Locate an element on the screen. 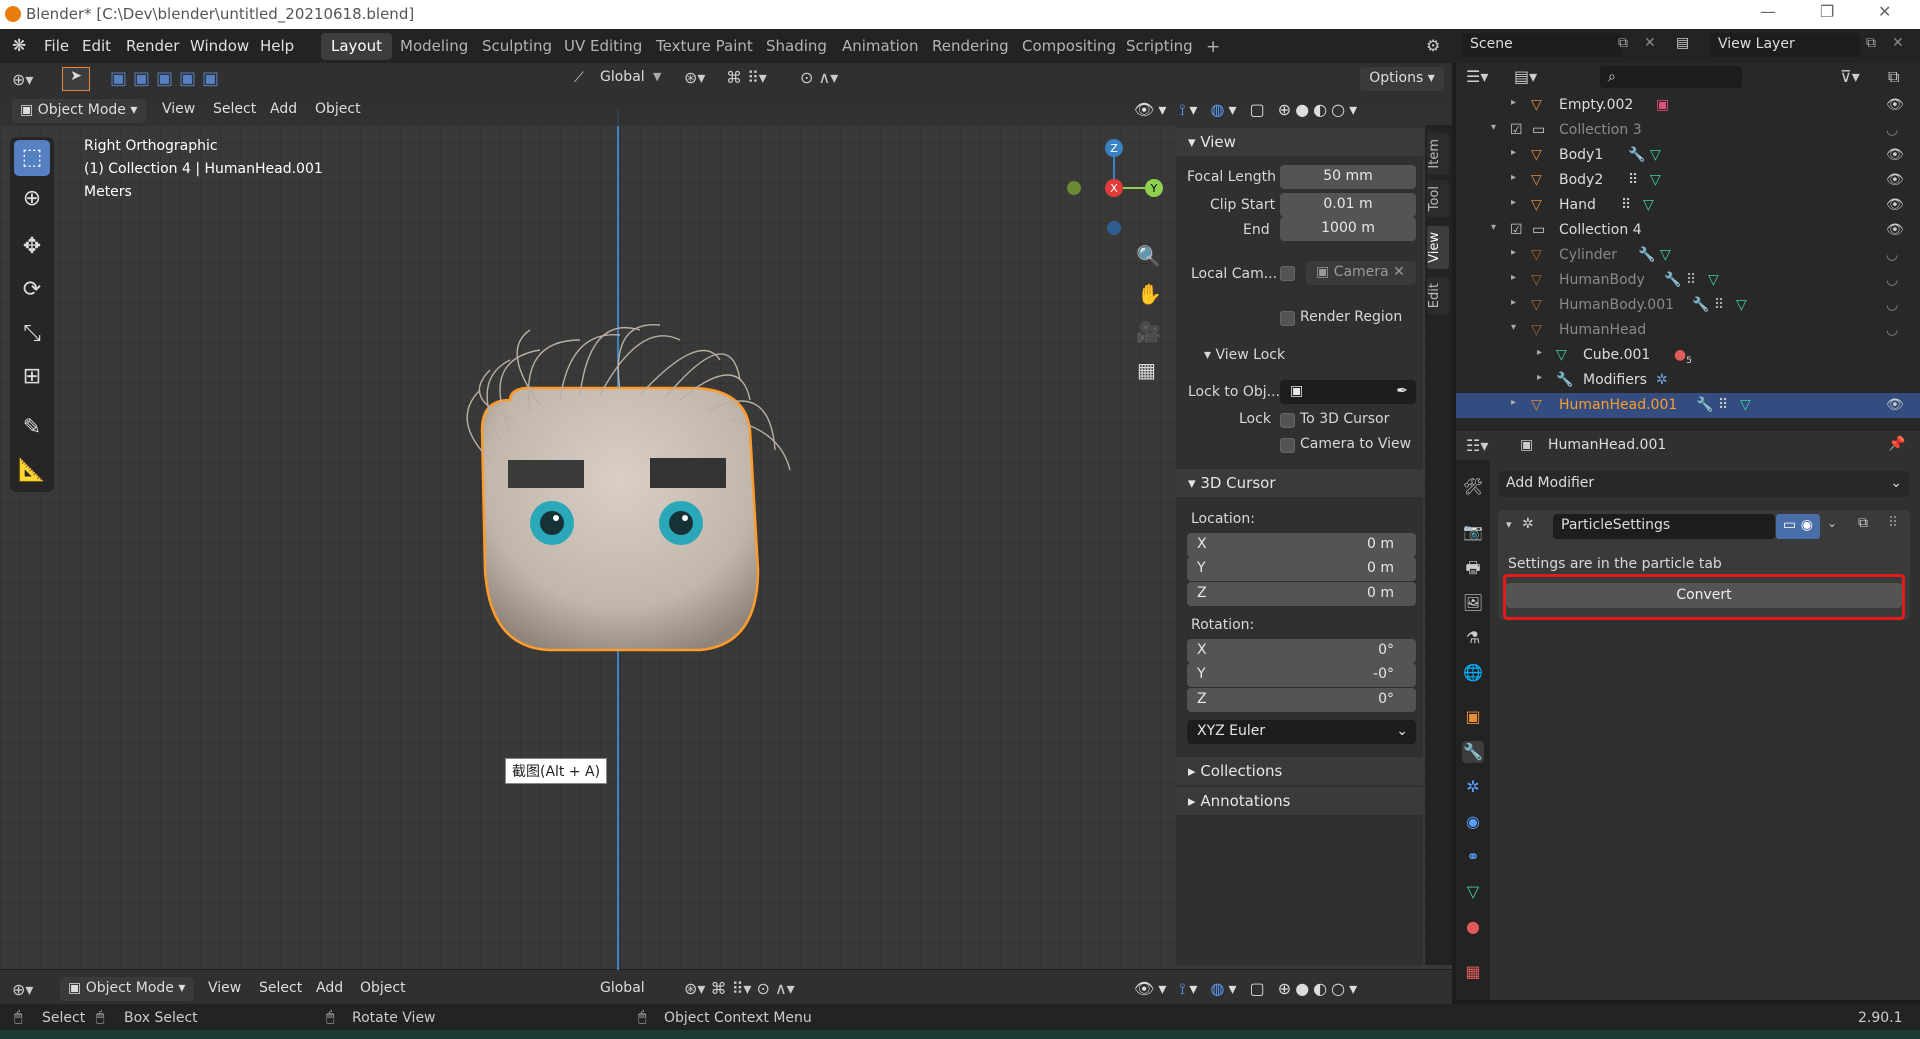  editor-type-icon: ⊕▾ is located at coordinates (22, 79).